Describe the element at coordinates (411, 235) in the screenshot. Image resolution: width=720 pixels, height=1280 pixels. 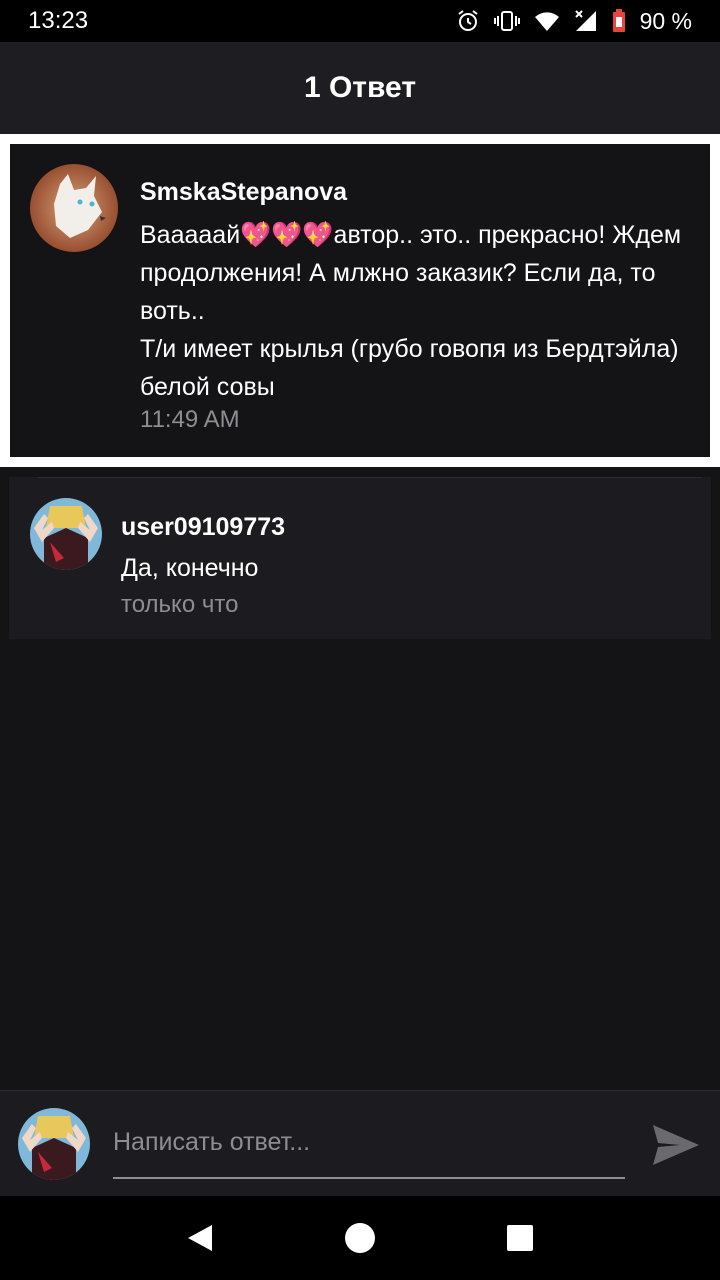
I see `comment-text-line: Вааааай💖💖💖автор.. это.. прекрасно! Ждем` at that location.